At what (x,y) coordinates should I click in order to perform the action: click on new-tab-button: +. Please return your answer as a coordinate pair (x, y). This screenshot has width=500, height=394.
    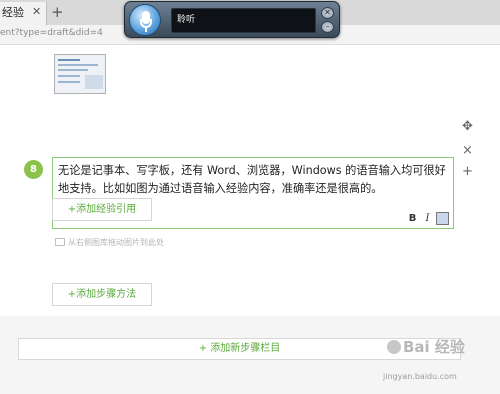
    Looking at the image, I should click on (57, 12).